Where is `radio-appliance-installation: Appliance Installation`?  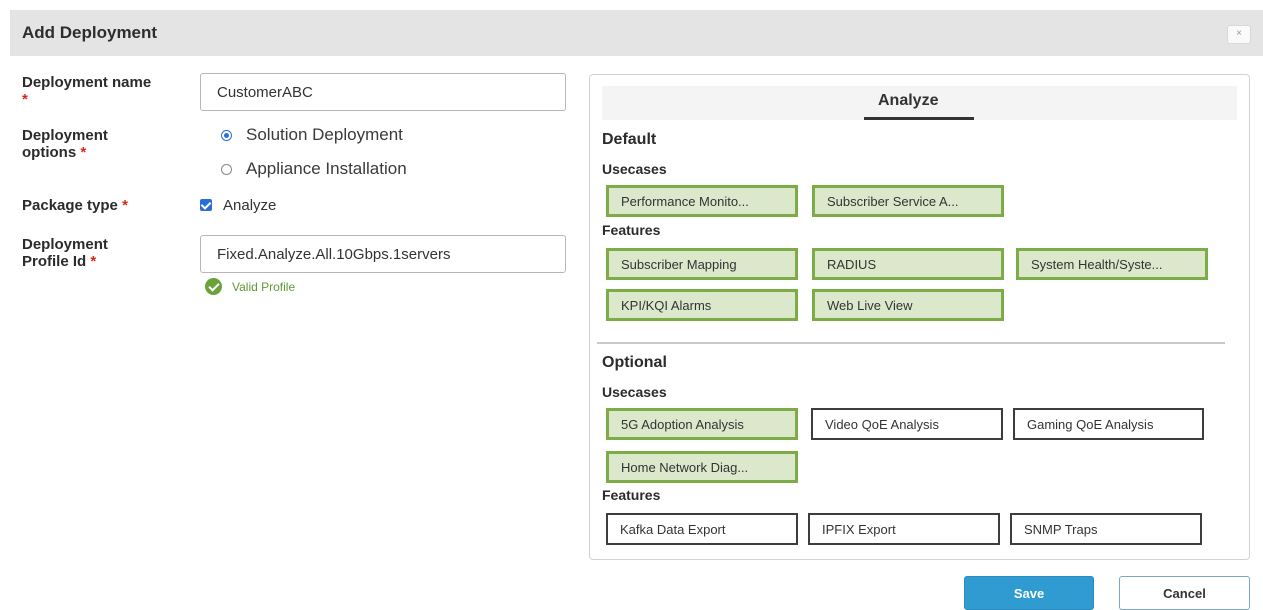
radio-appliance-installation: Appliance Installation is located at coordinates (314, 169).